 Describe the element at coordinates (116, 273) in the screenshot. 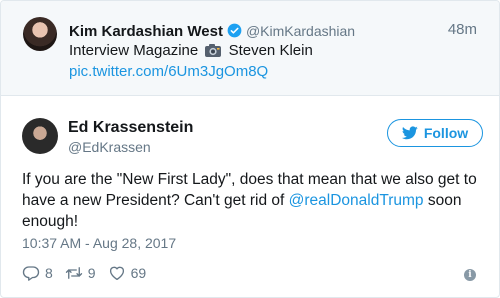

I see `heart-icon` at that location.